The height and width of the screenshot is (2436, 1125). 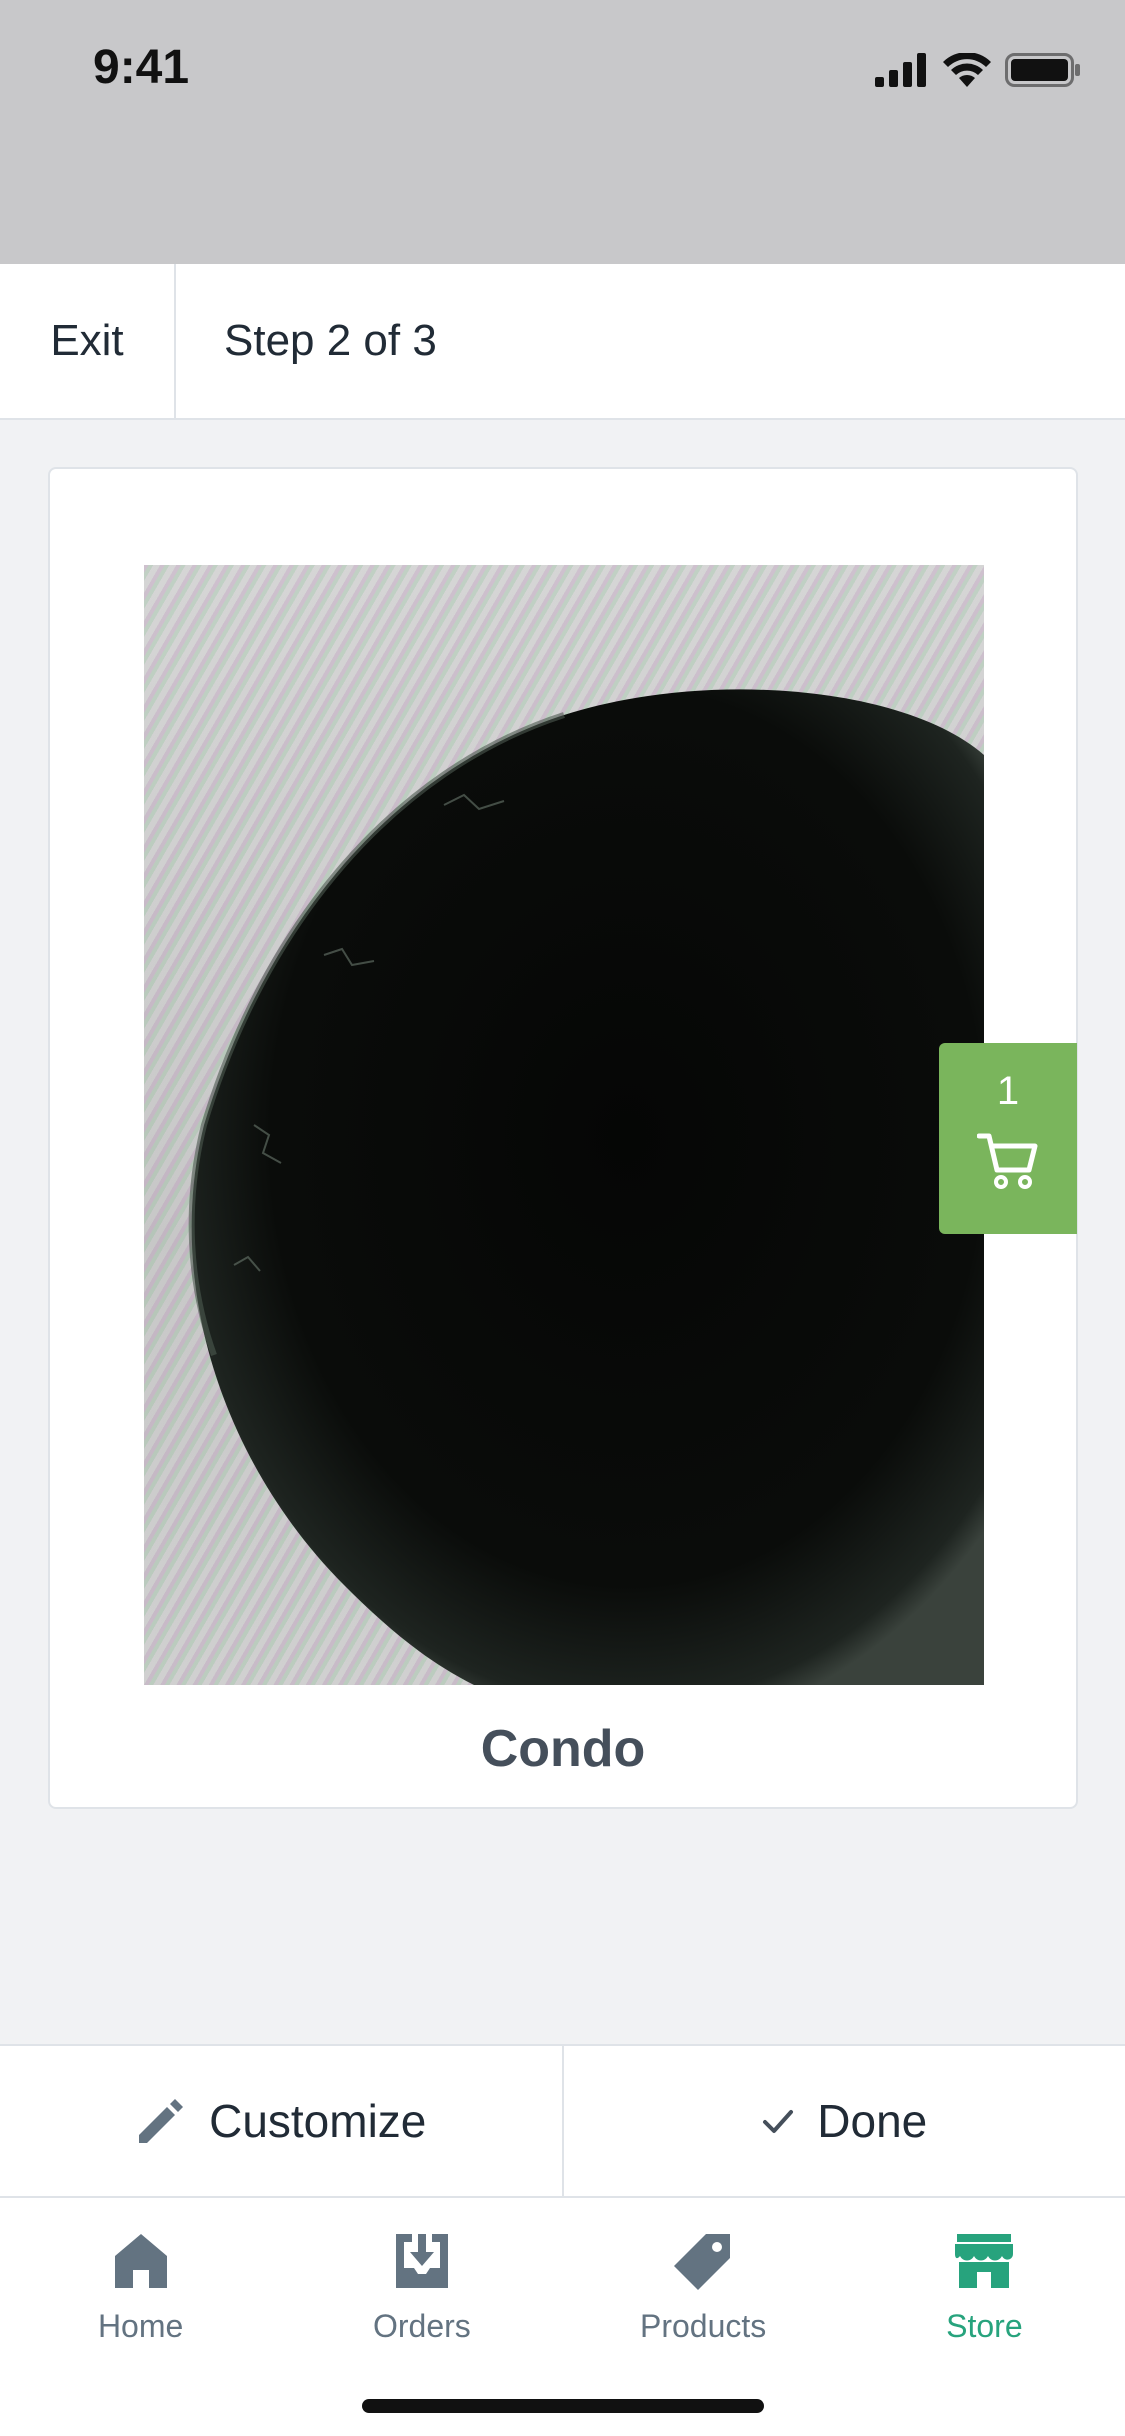 What do you see at coordinates (421, 2261) in the screenshot?
I see `orders-icon` at bounding box center [421, 2261].